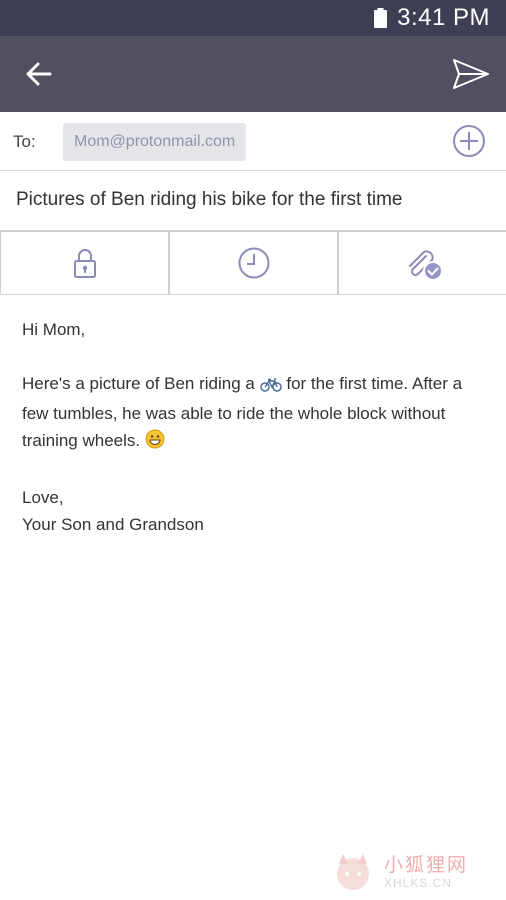 This screenshot has height=900, width=506. I want to click on paragraph-start: Here's a picture of Ben riding a, so click(138, 383).